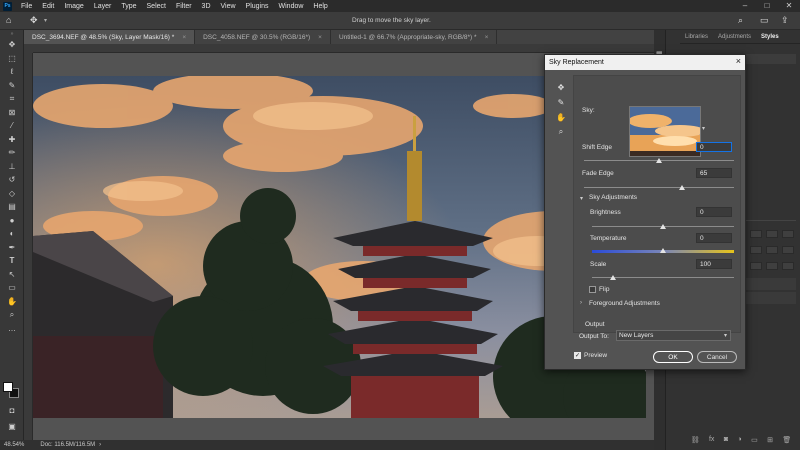 The width and height of the screenshot is (800, 450). What do you see at coordinates (291, 6) in the screenshot?
I see `menu-window: Window` at bounding box center [291, 6].